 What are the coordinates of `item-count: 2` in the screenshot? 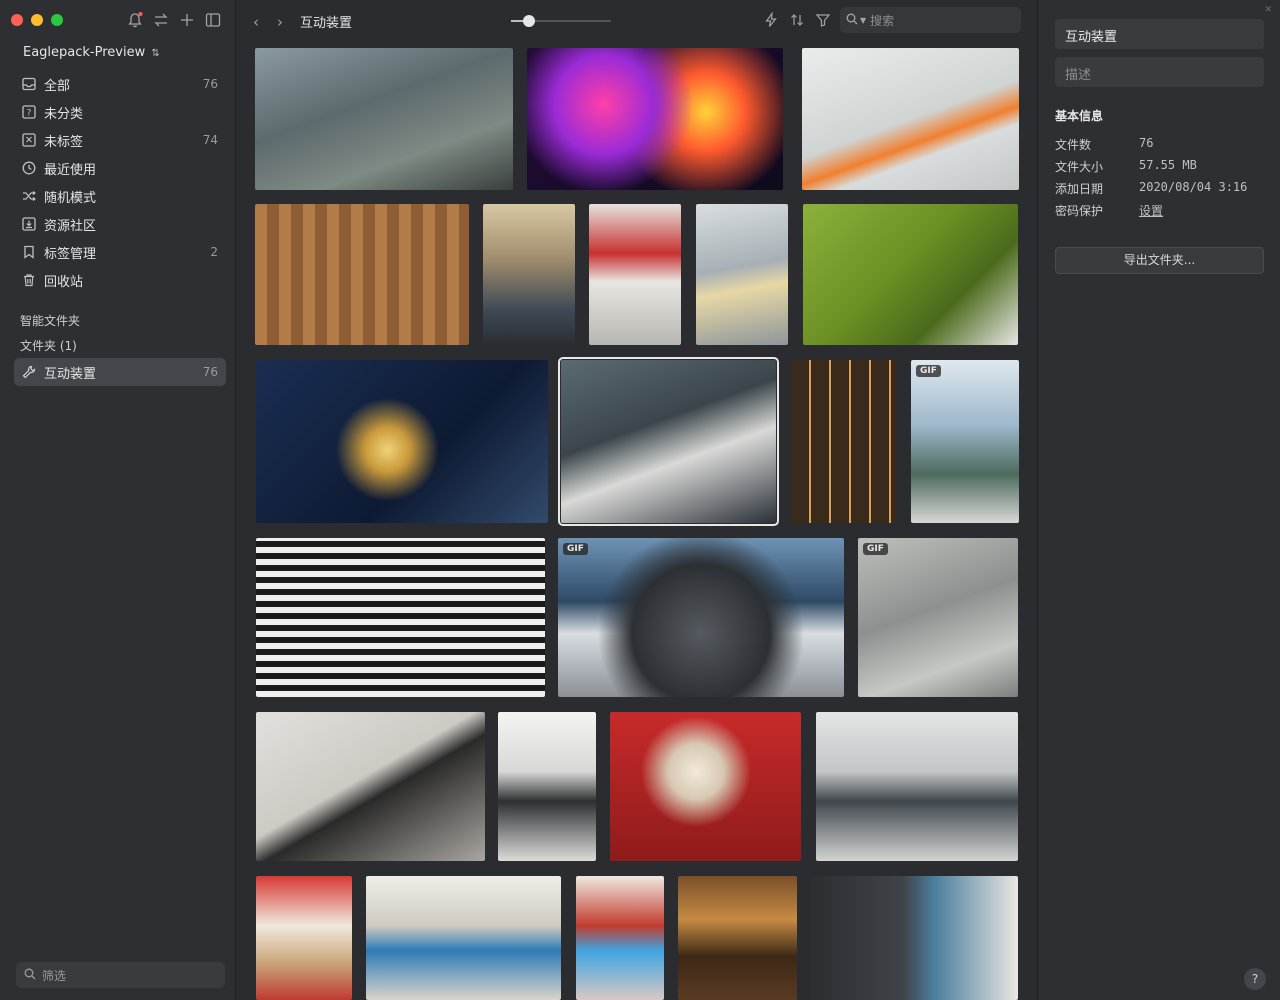 It's located at (214, 252).